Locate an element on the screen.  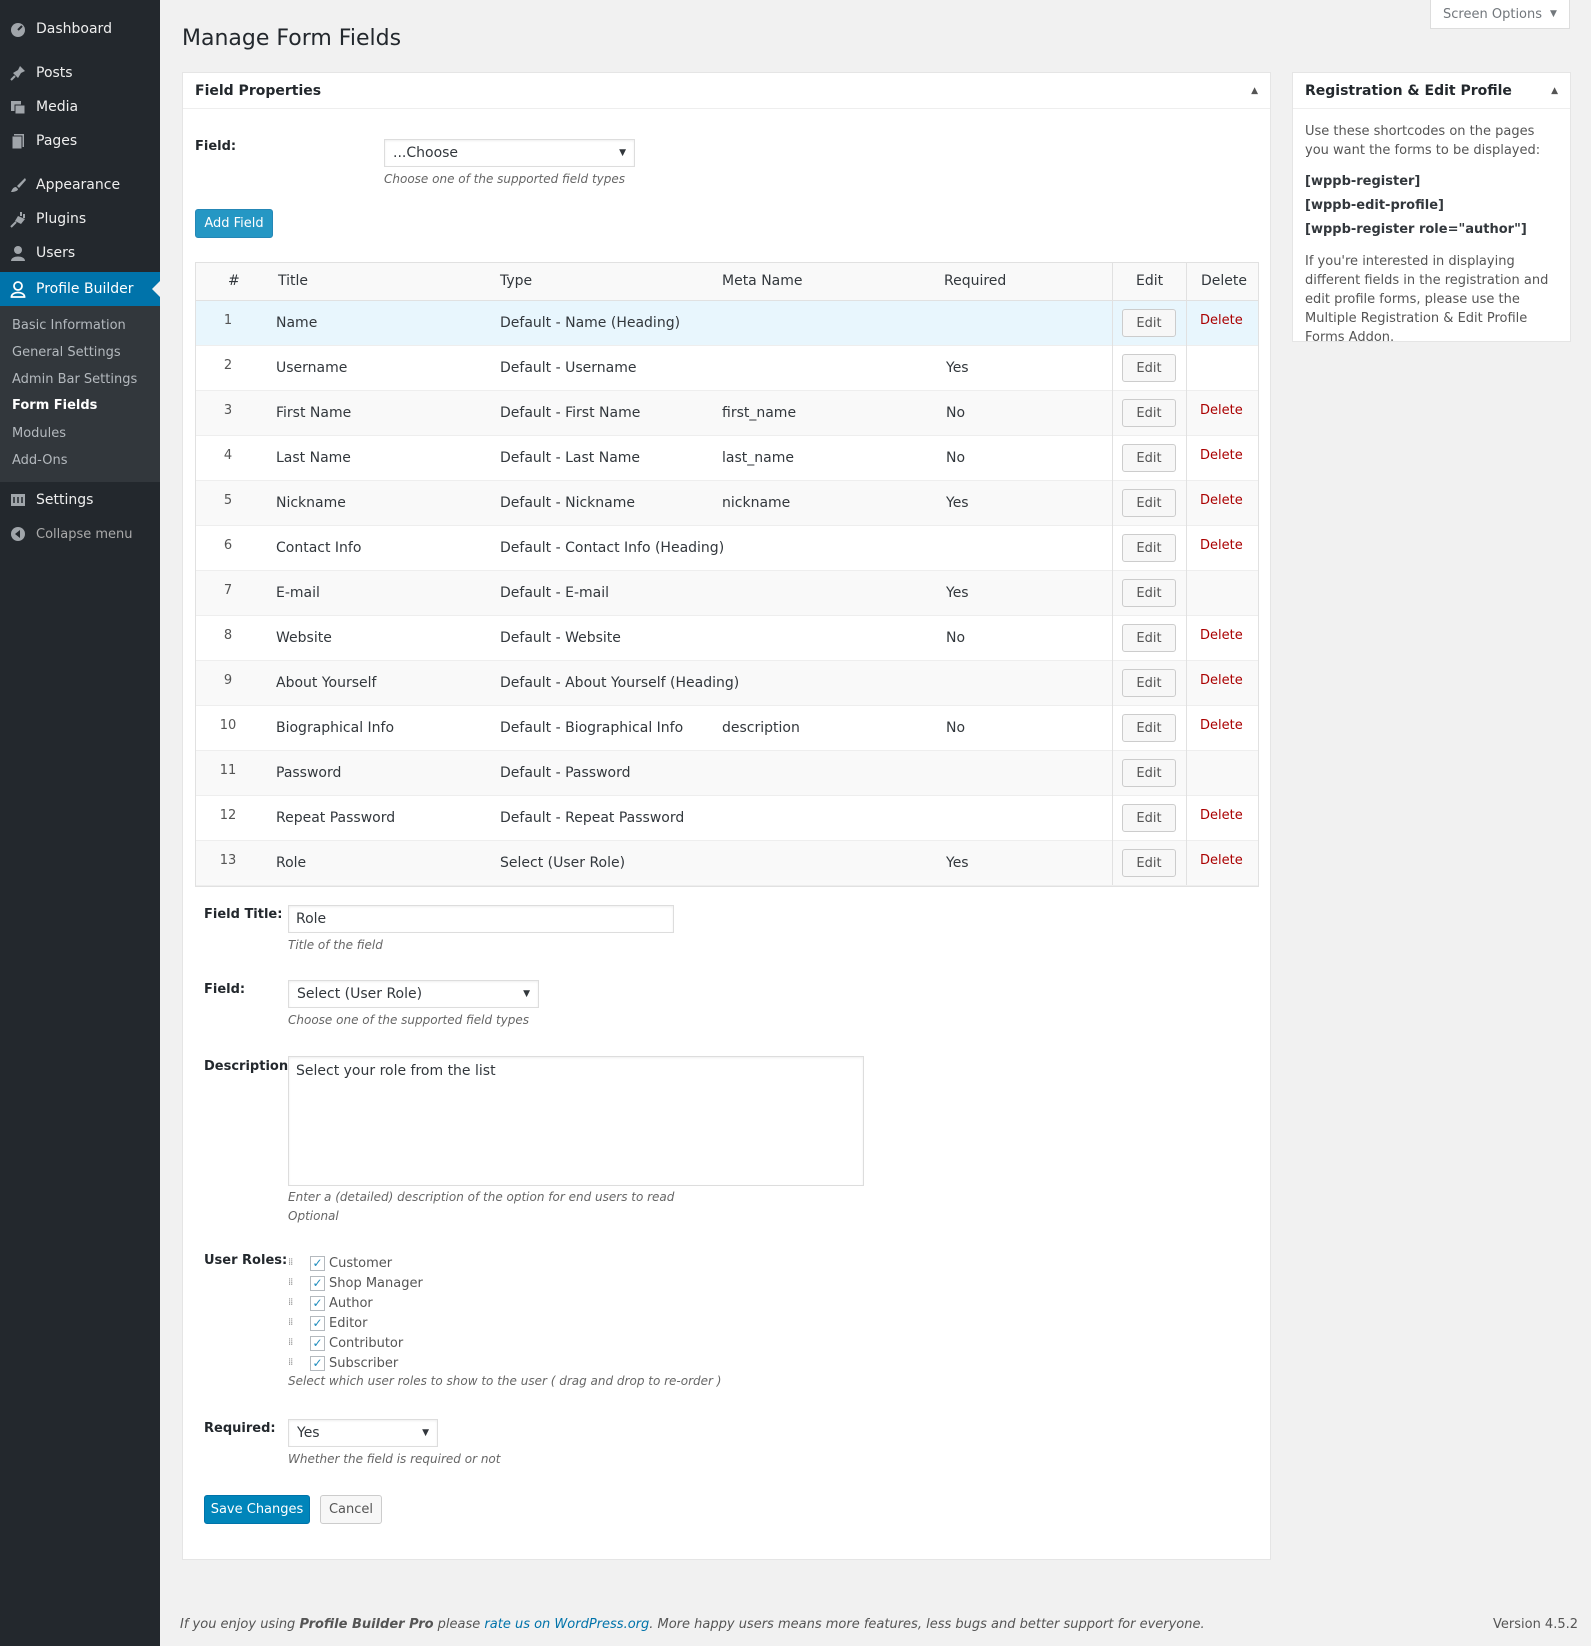
menu-settings: Settings is located at coordinates (80, 500).